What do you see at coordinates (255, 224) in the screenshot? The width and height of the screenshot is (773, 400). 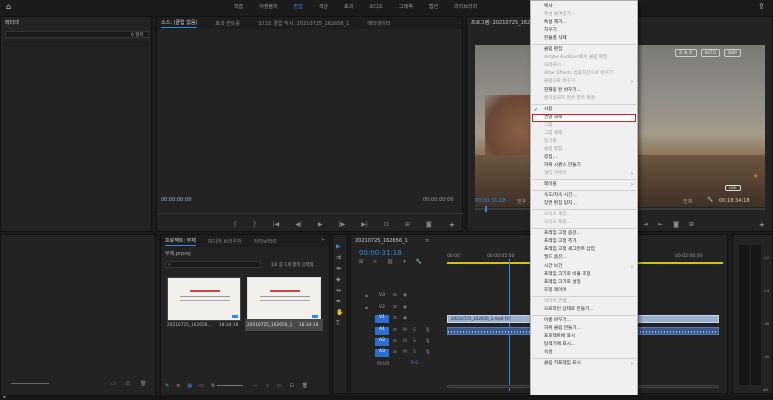 I see `mark-out-icon: }` at bounding box center [255, 224].